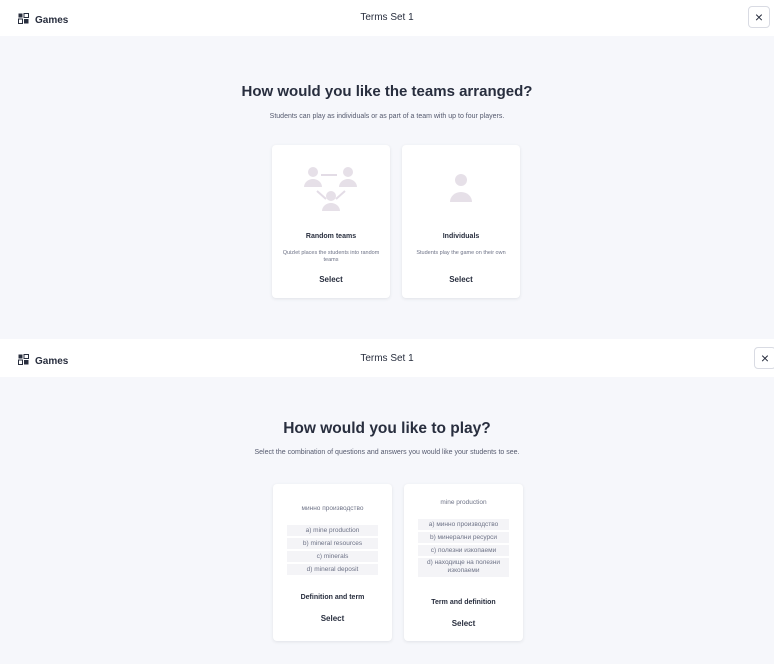 This screenshot has width=774, height=664. I want to click on page-title: How would you like the teams arranged?, so click(387, 91).